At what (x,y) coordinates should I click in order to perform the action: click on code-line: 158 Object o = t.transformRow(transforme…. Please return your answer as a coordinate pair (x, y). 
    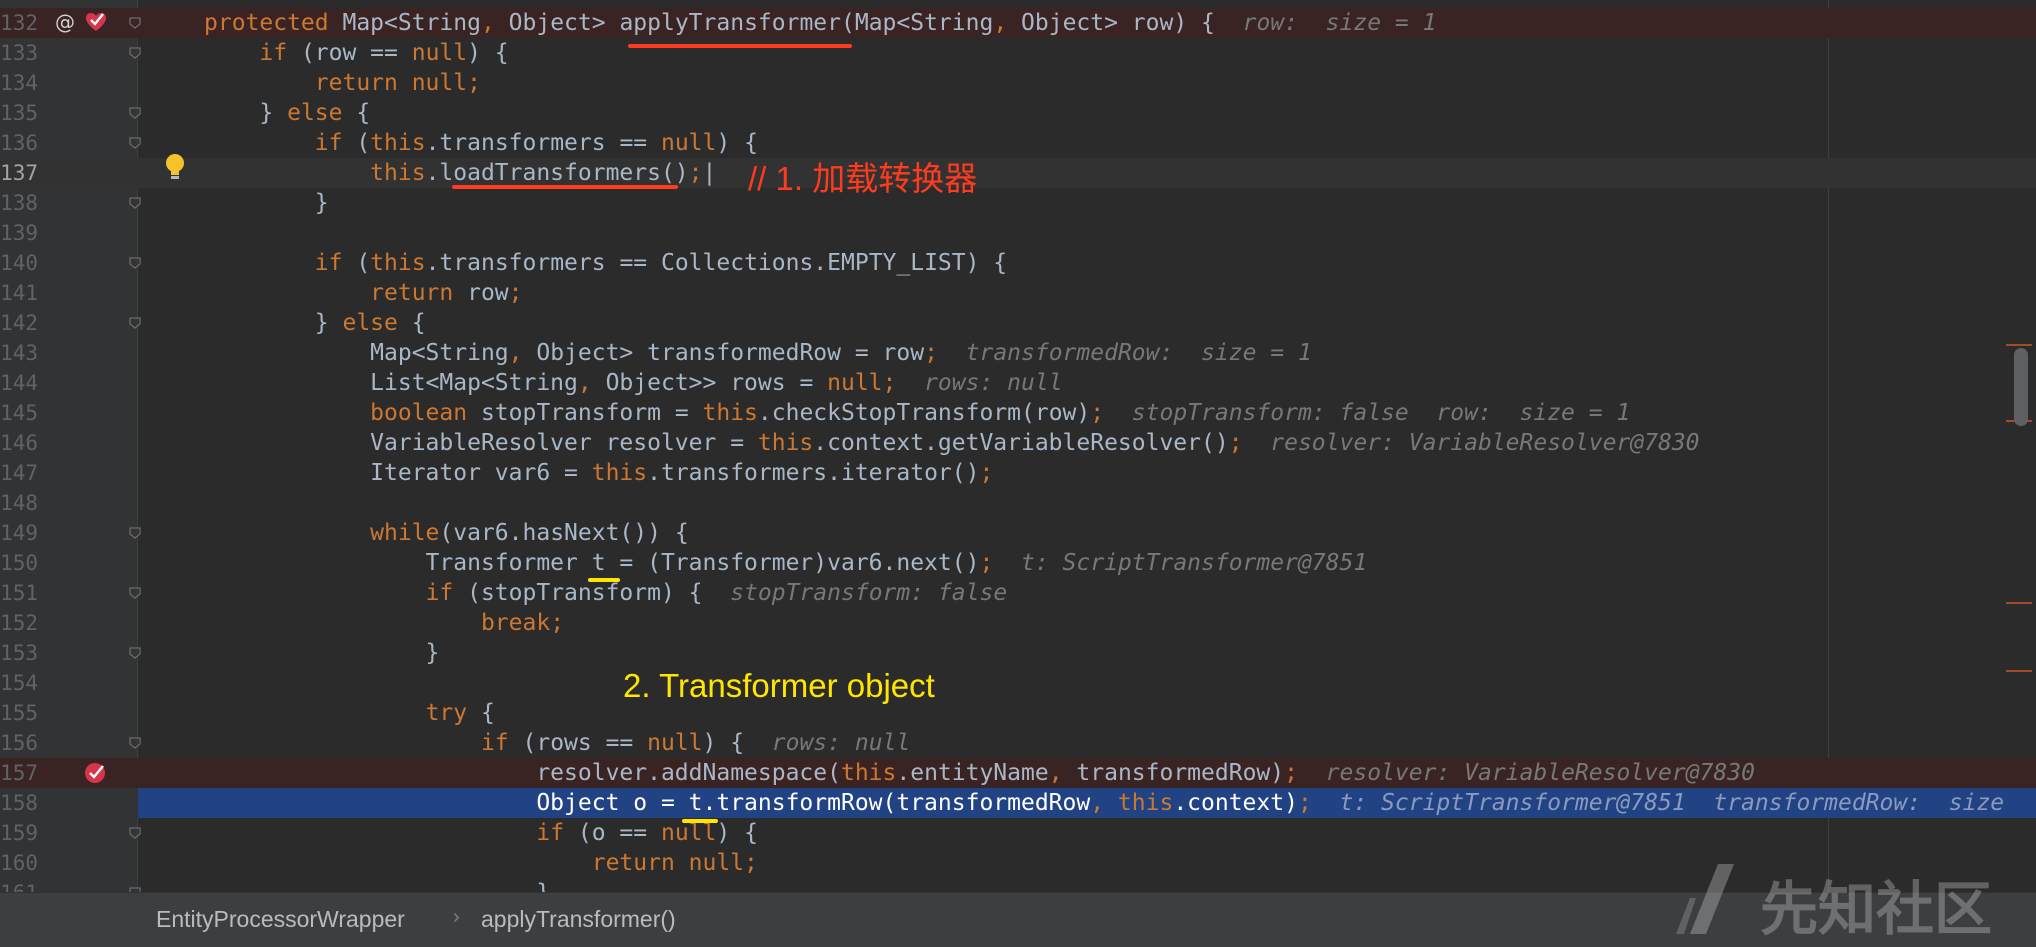
    Looking at the image, I should click on (1018, 803).